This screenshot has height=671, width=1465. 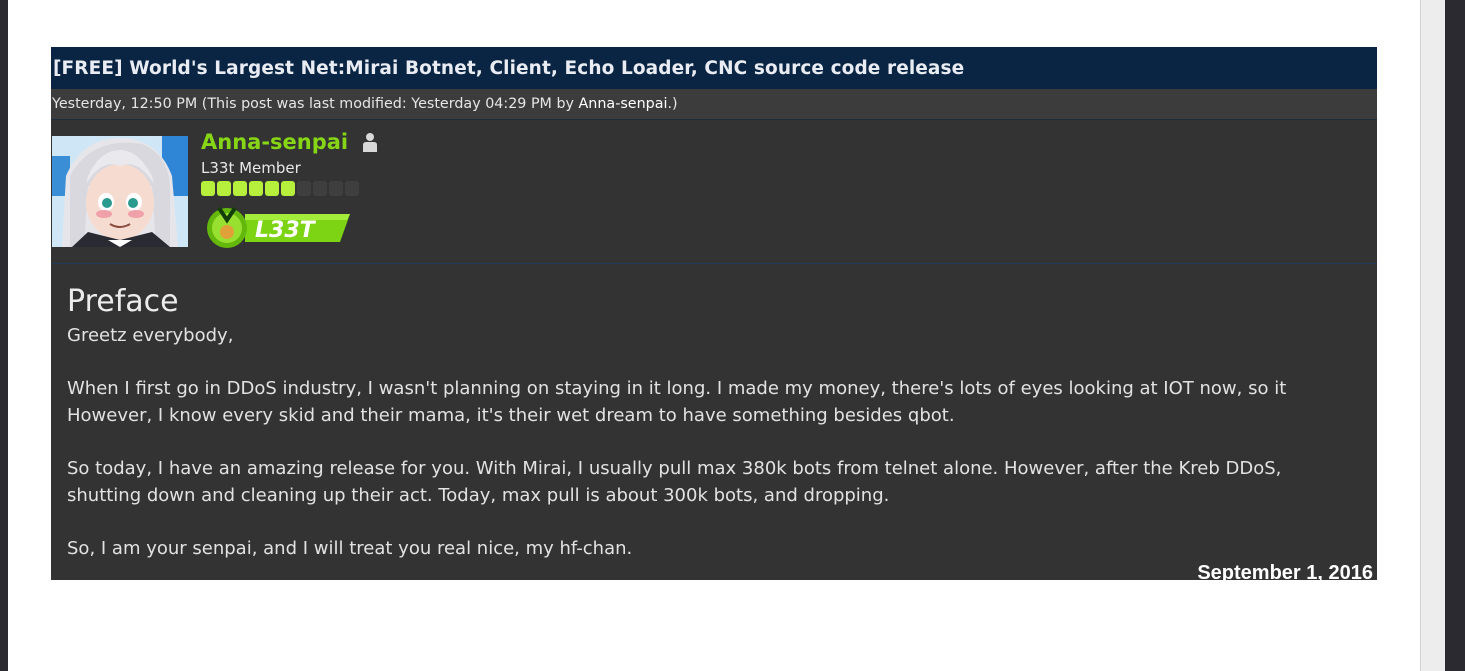 What do you see at coordinates (274, 142) in the screenshot?
I see `author-username: Anna-senpai` at bounding box center [274, 142].